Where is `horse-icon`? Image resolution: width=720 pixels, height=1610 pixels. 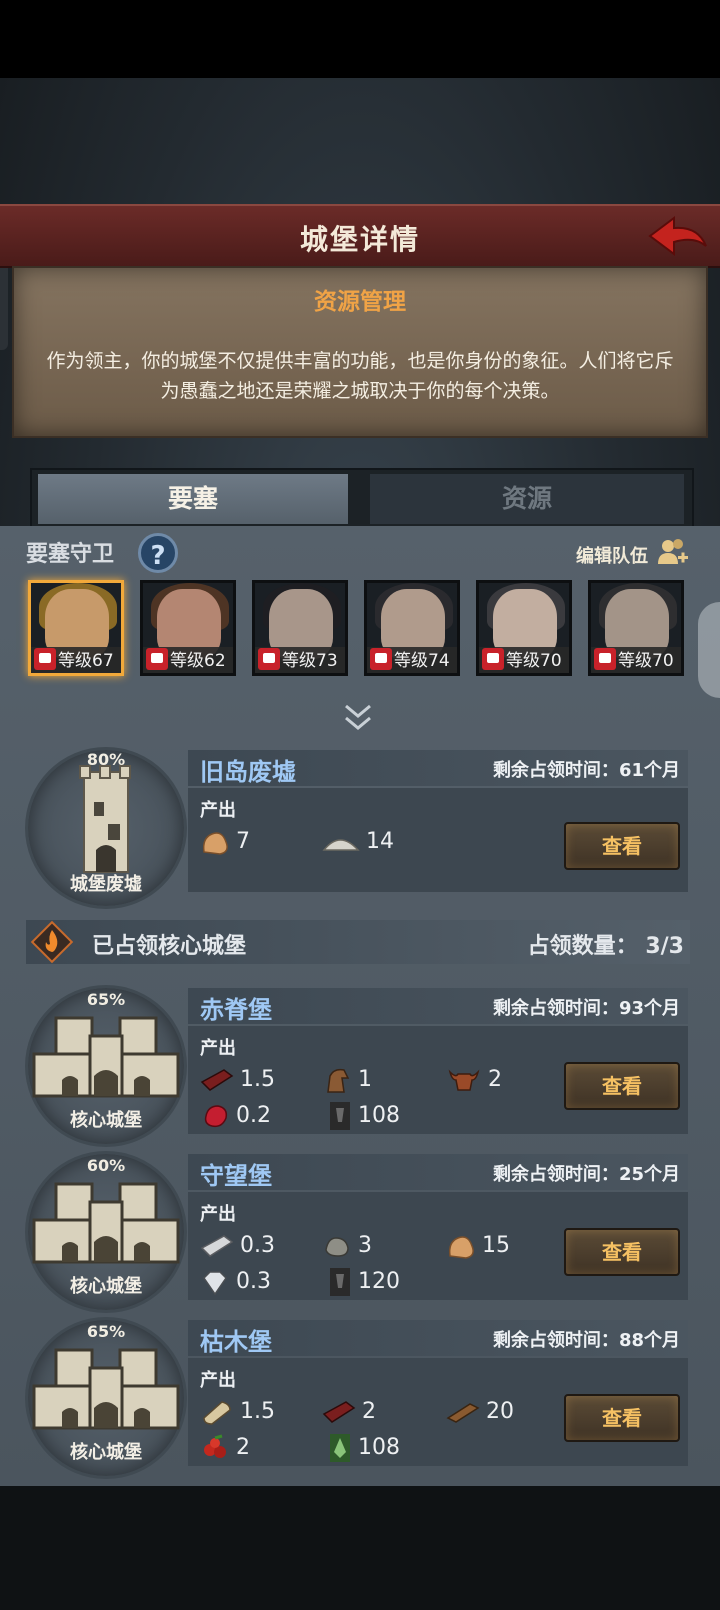 horse-icon is located at coordinates (338, 1080).